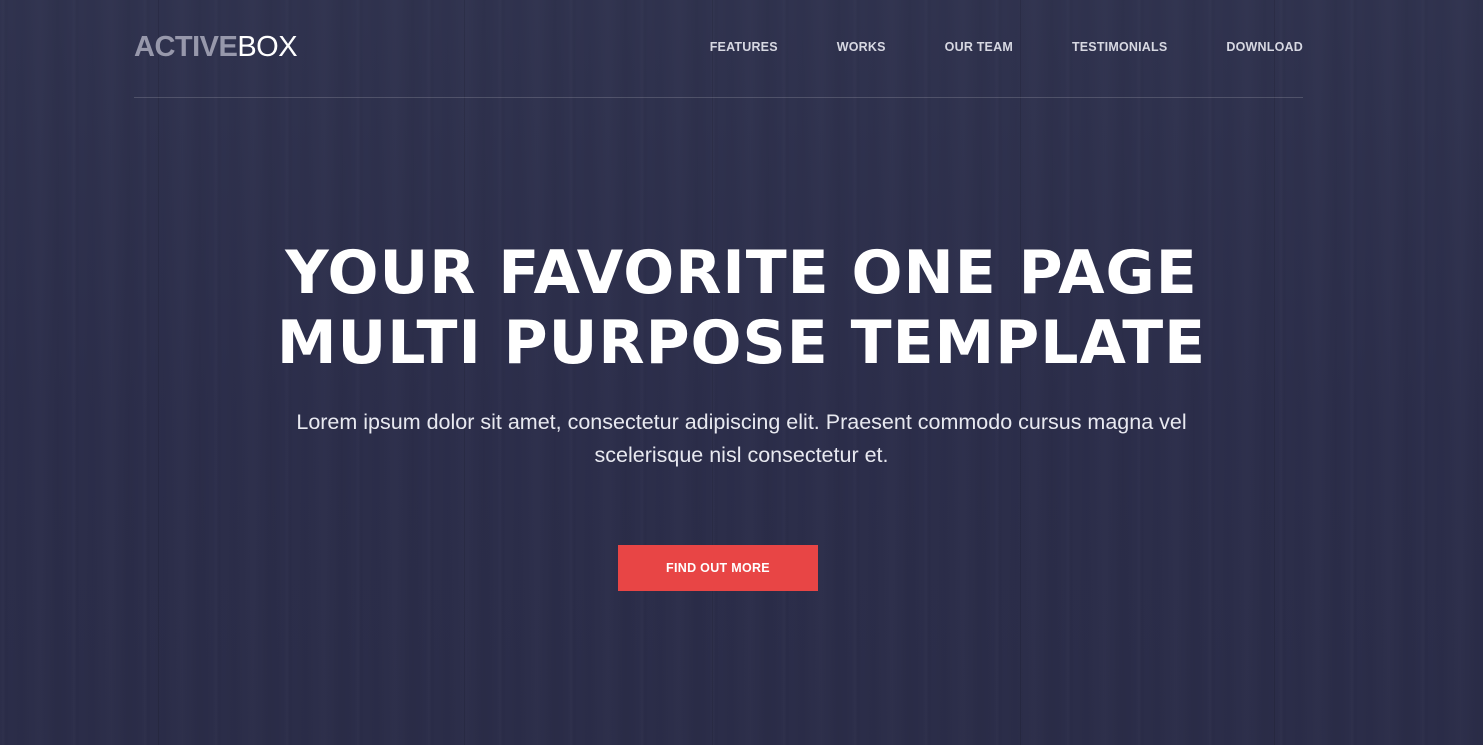  What do you see at coordinates (267, 47) in the screenshot?
I see `logo-text-light: BOX` at bounding box center [267, 47].